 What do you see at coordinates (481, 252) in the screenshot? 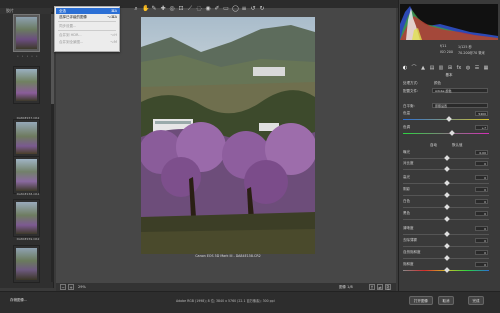
I see `vibrance-value: 0` at bounding box center [481, 252].